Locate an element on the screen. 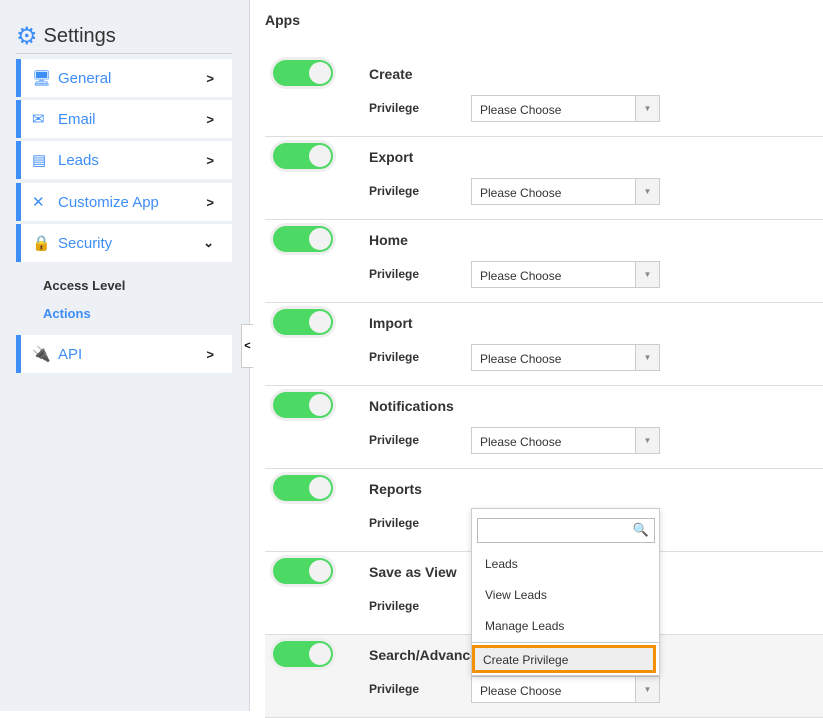 Image resolution: width=823 pixels, height=718 pixels. app-row: Home Privilege Please Choose ▼ is located at coordinates (544, 261).